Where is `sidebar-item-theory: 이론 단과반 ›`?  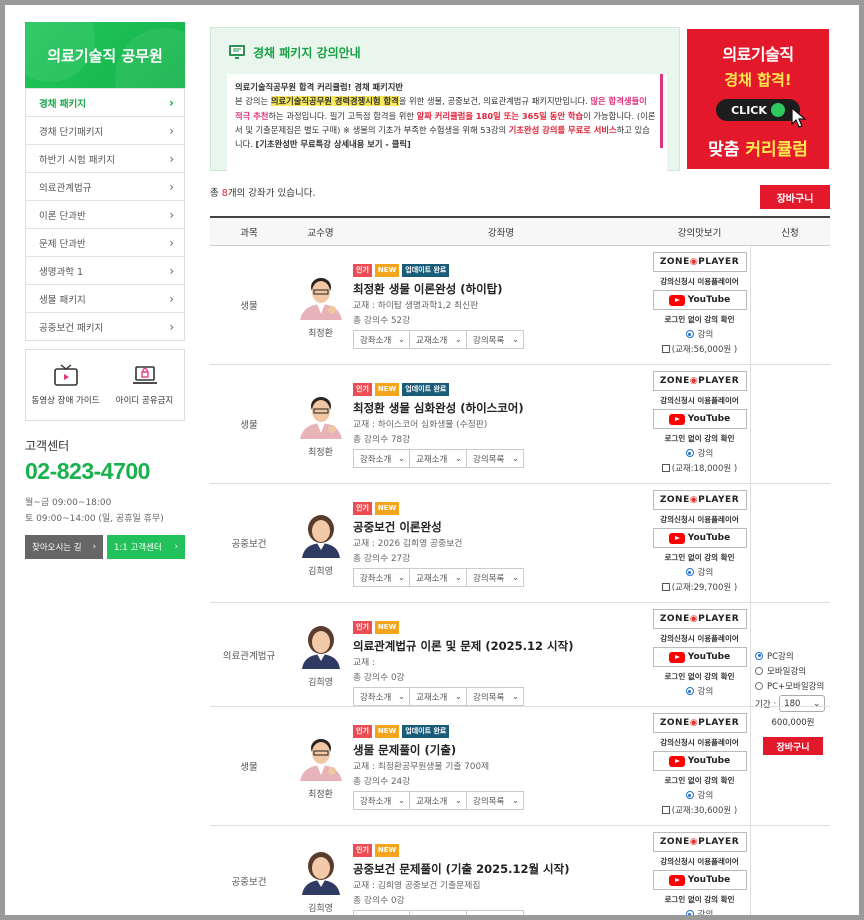 sidebar-item-theory: 이론 단과반 › is located at coordinates (105, 214).